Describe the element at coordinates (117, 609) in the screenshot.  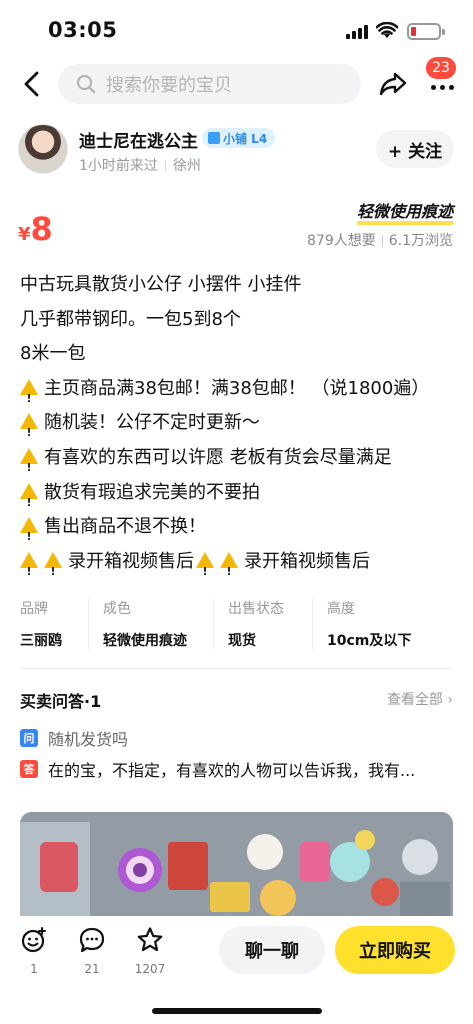
I see `attr-key: 成色` at that location.